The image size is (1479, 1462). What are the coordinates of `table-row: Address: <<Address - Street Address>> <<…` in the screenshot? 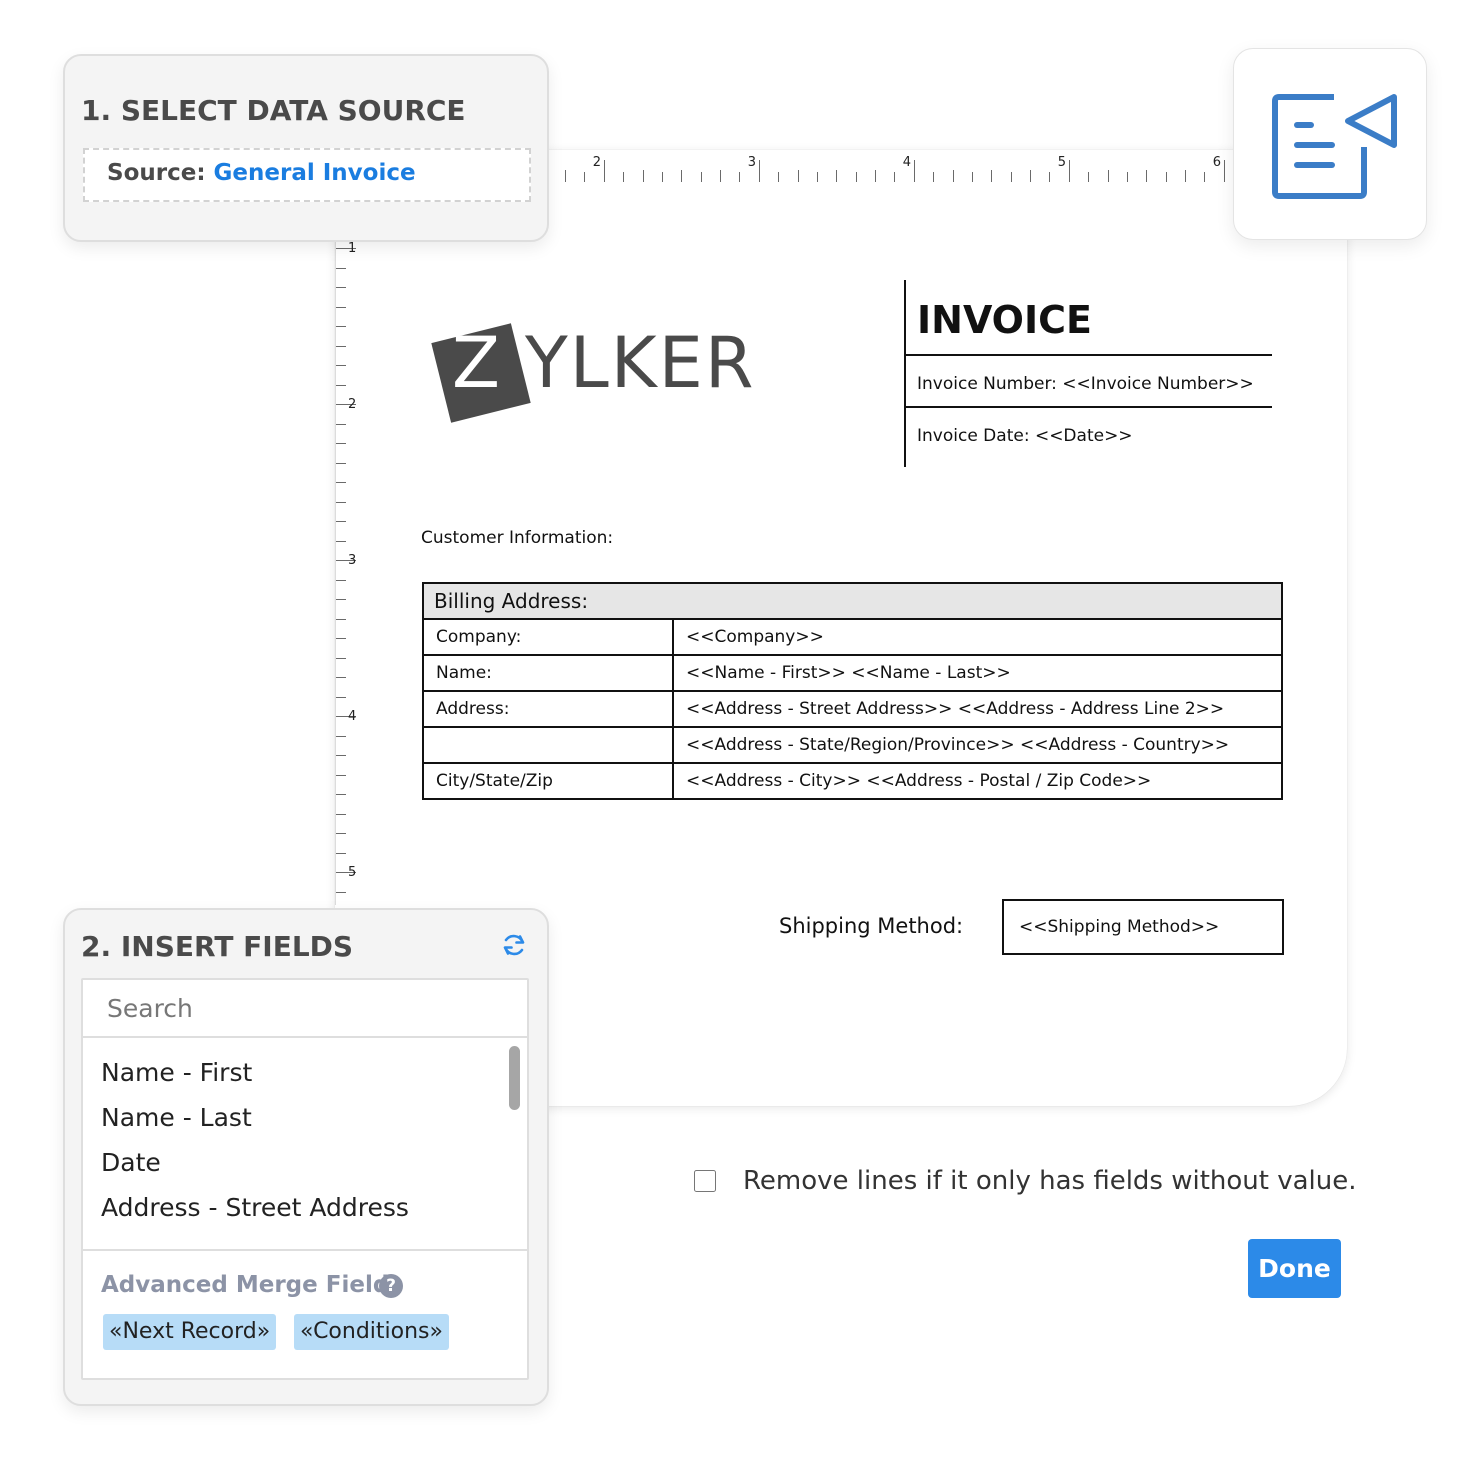 It's located at (852, 709).